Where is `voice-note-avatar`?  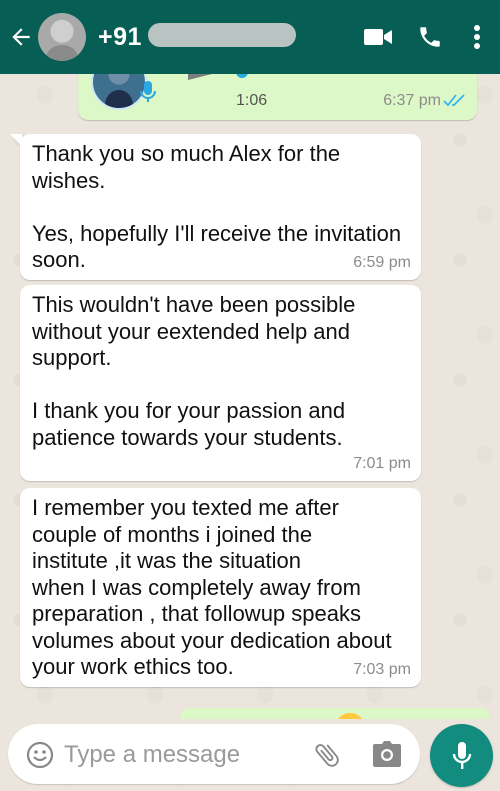 voice-note-avatar is located at coordinates (119, 92).